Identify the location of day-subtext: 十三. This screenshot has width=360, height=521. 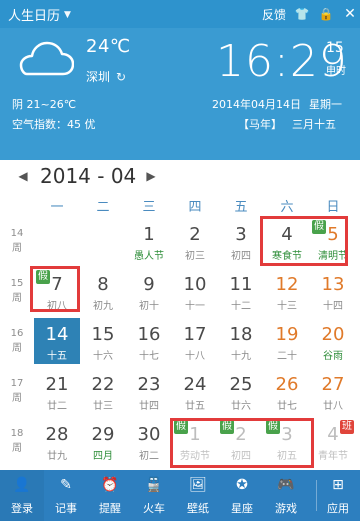
(287, 306).